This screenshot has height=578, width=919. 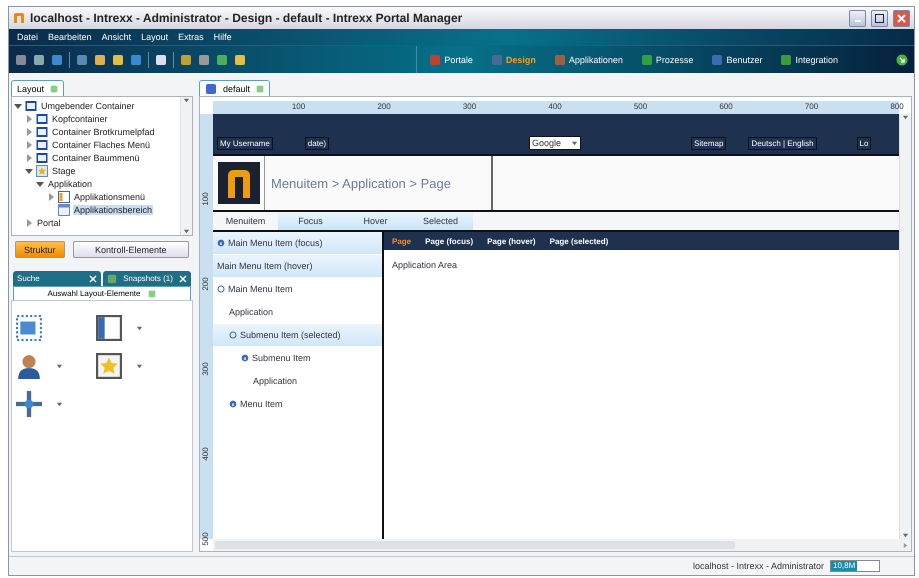 What do you see at coordinates (70, 37) in the screenshot?
I see `menu-item: Bearbeiten` at bounding box center [70, 37].